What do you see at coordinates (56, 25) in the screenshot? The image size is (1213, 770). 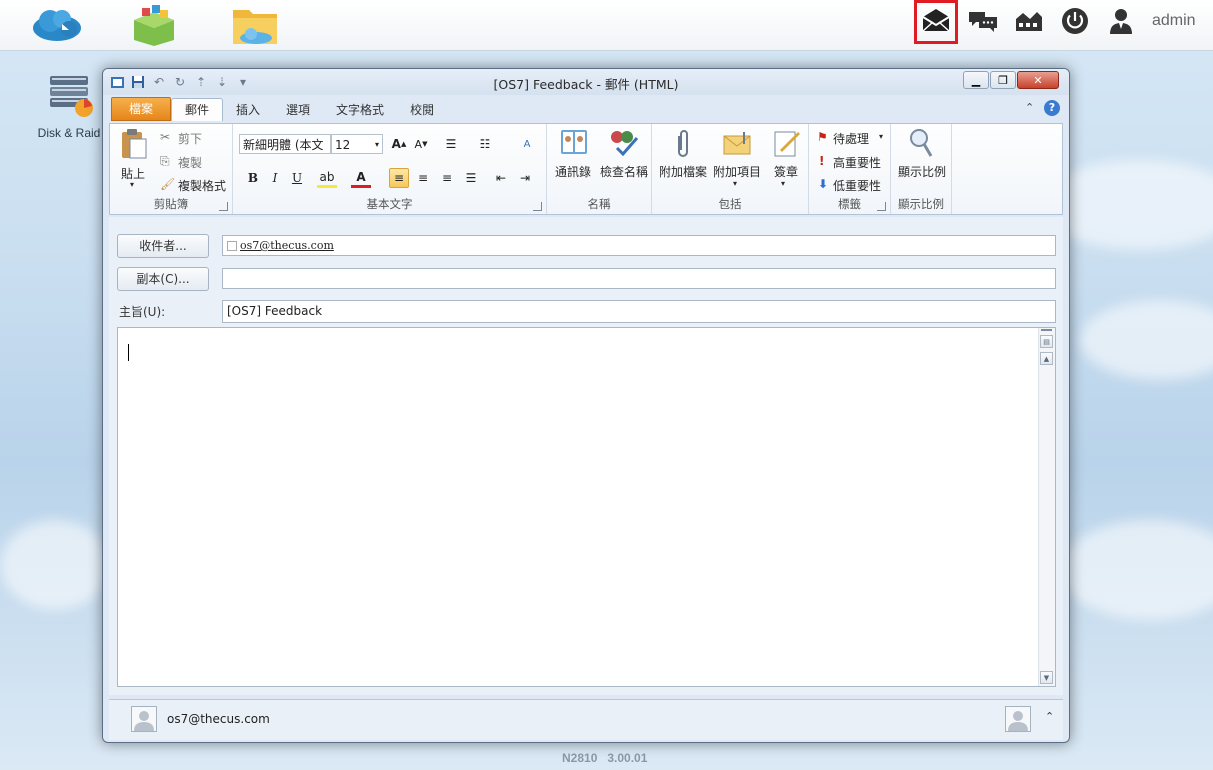 I see `cloud-app-icon` at bounding box center [56, 25].